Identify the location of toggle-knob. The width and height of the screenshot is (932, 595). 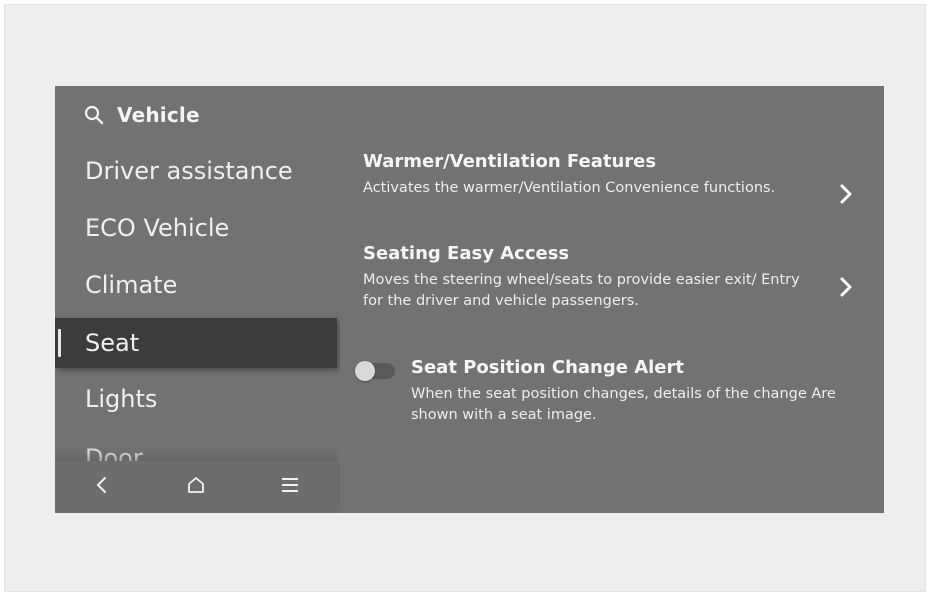
(365, 371).